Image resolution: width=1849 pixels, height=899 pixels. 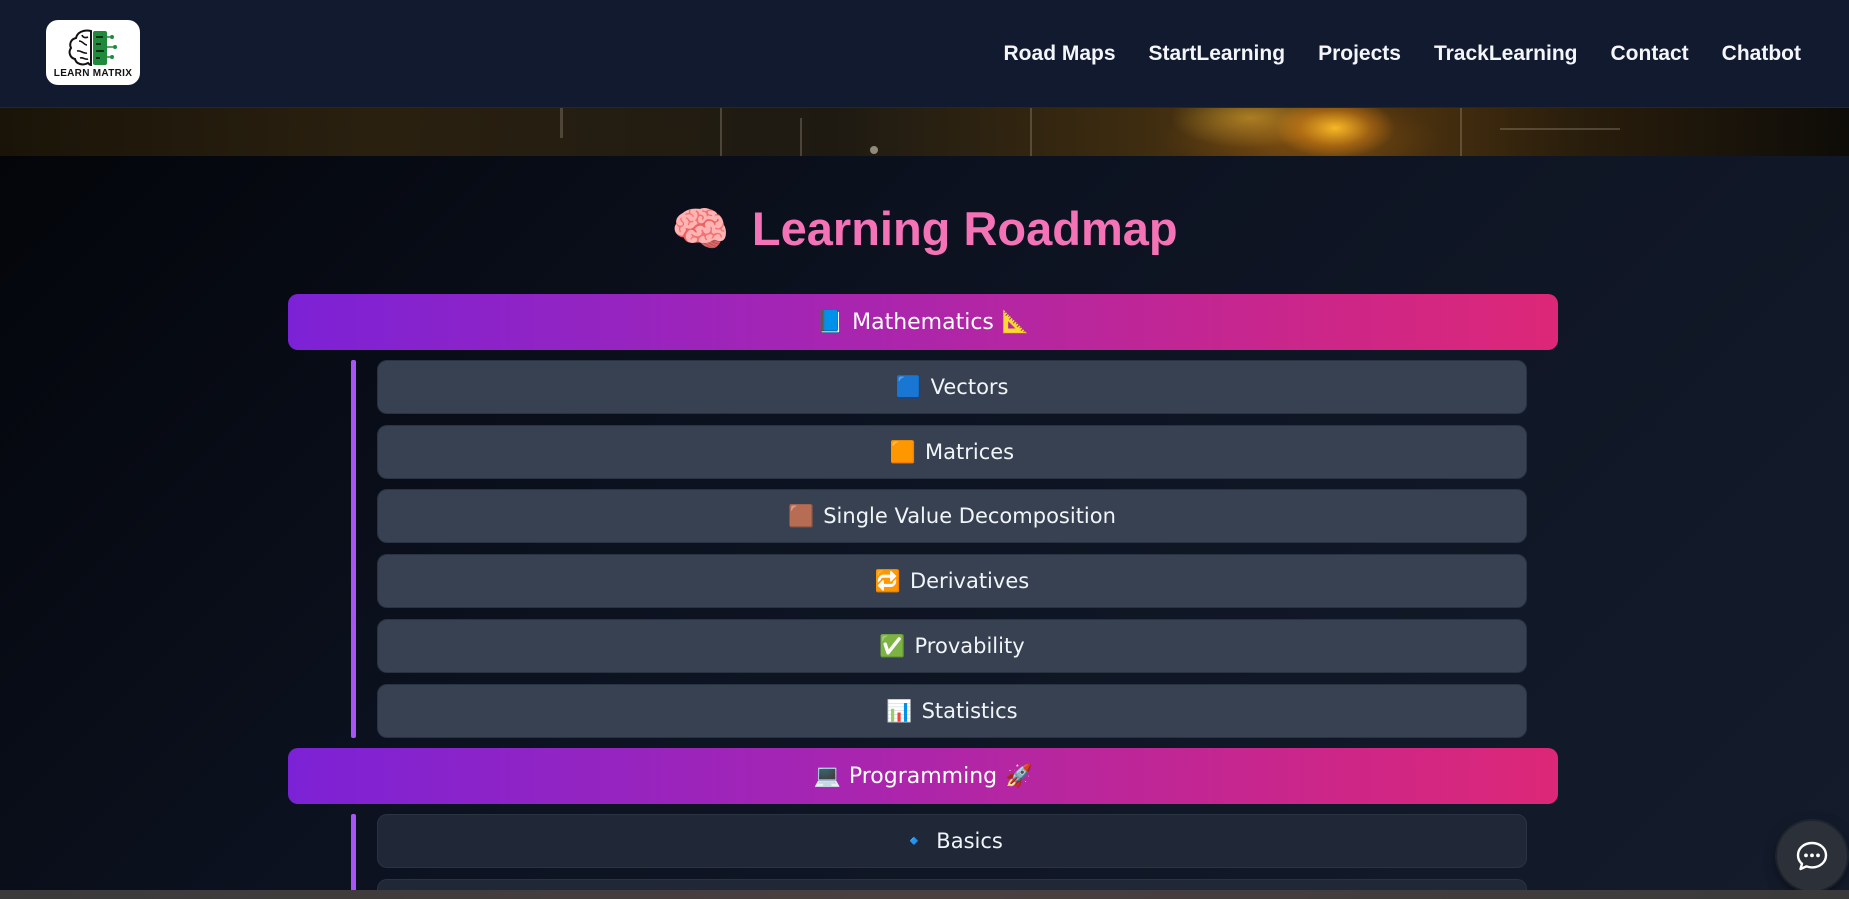 I want to click on category-mathematics: 📘 Mathematics 📐, so click(x=923, y=322).